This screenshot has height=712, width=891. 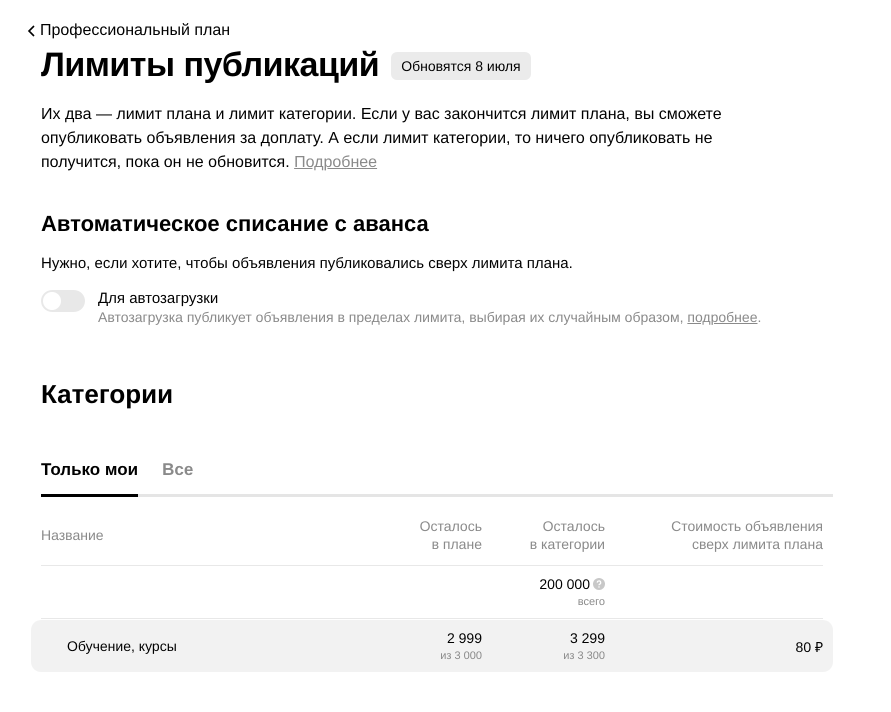 I want to click on column-header: Осталось в категории, so click(x=566, y=535).